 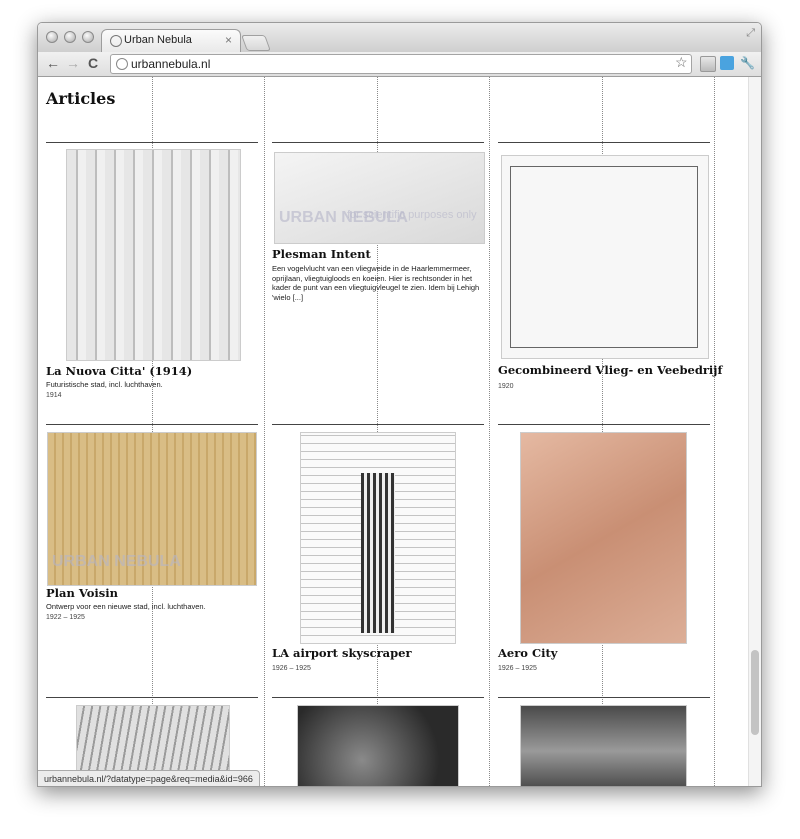 What do you see at coordinates (54, 395) in the screenshot?
I see `article-date: 1914` at bounding box center [54, 395].